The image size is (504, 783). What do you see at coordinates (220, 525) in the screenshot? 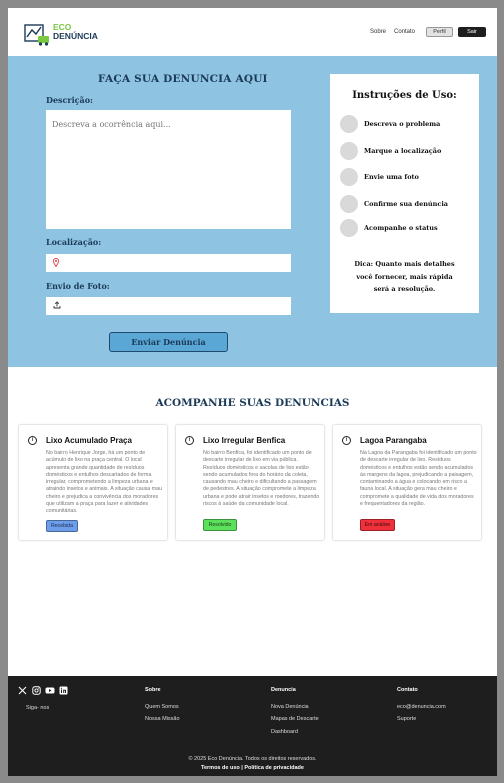
I see `status-badge: Resolvido` at bounding box center [220, 525].